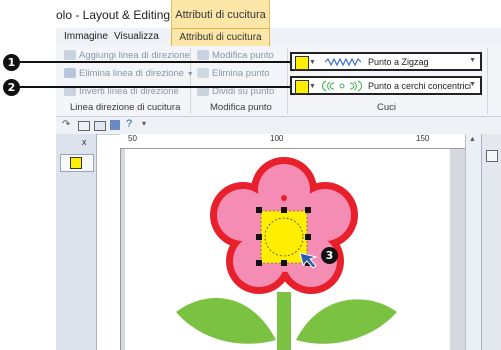 This screenshot has width=501, height=350. Describe the element at coordinates (472, 139) in the screenshot. I see `scroll-up-icon: ▲` at that location.